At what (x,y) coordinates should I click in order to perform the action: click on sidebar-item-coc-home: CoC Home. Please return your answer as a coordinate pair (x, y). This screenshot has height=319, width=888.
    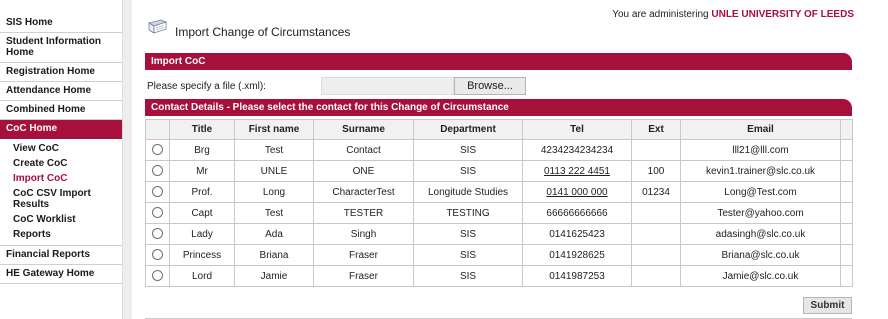
    Looking at the image, I should click on (61, 129).